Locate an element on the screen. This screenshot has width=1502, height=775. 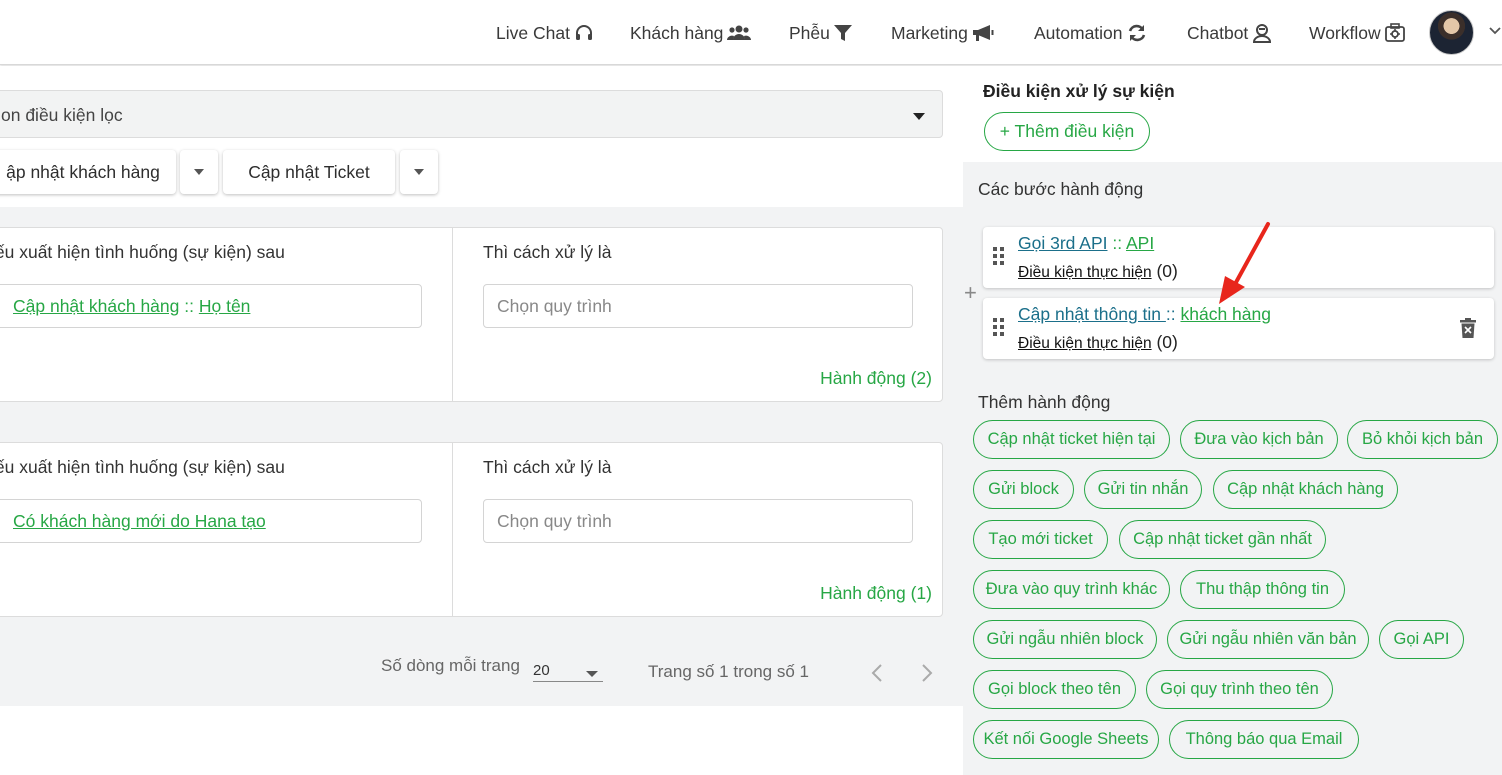
action-chip: Gửi ngẫu nhiên block is located at coordinates (1065, 639).